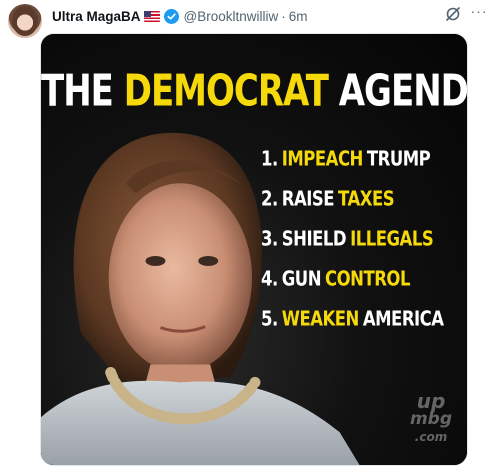 Image resolution: width=500 pixels, height=476 pixels. Describe the element at coordinates (96, 16) in the screenshot. I see `display-name: Ultra MagaBA` at that location.